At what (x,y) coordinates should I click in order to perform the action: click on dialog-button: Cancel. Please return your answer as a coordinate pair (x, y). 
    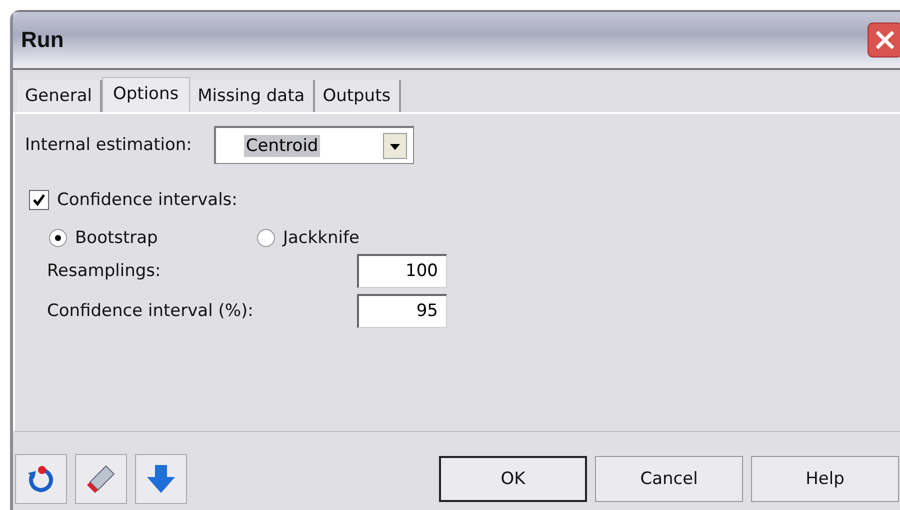
    Looking at the image, I should click on (669, 479).